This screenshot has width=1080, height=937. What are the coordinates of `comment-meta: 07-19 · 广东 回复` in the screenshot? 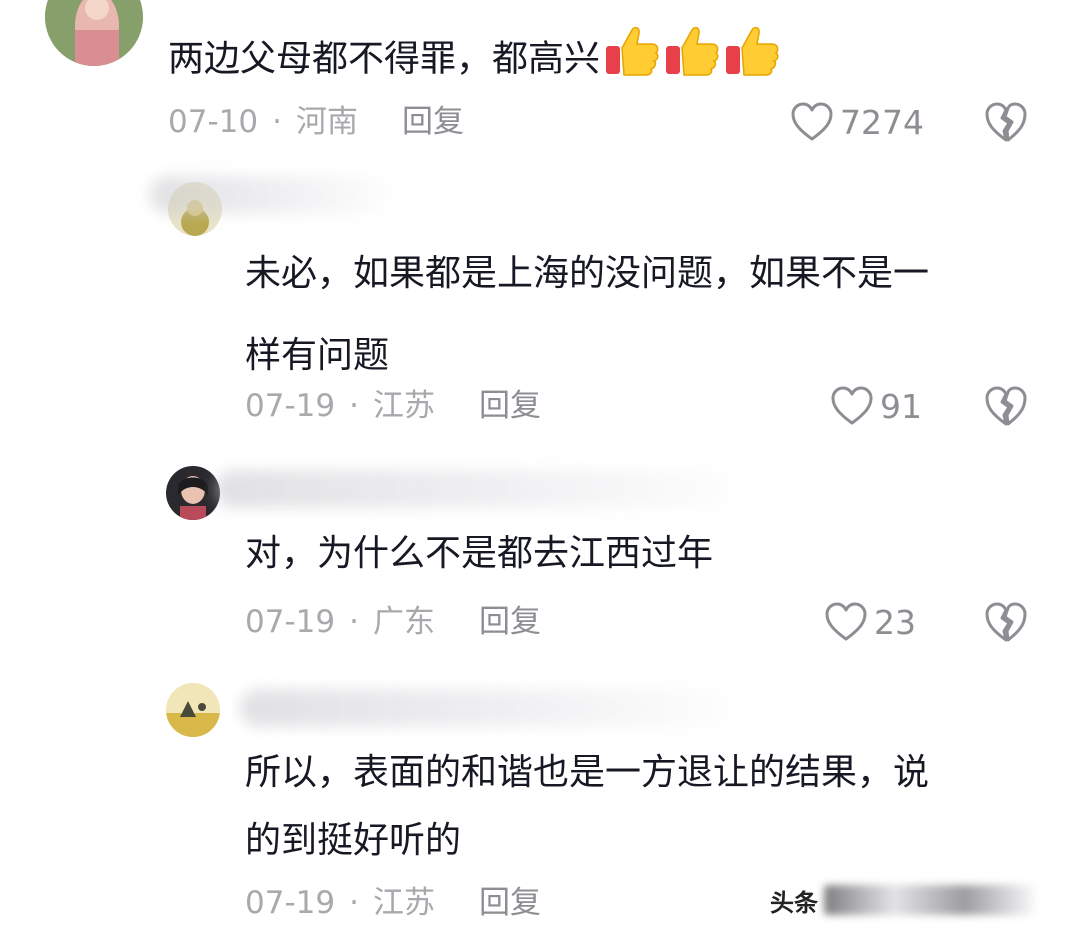 It's located at (393, 622).